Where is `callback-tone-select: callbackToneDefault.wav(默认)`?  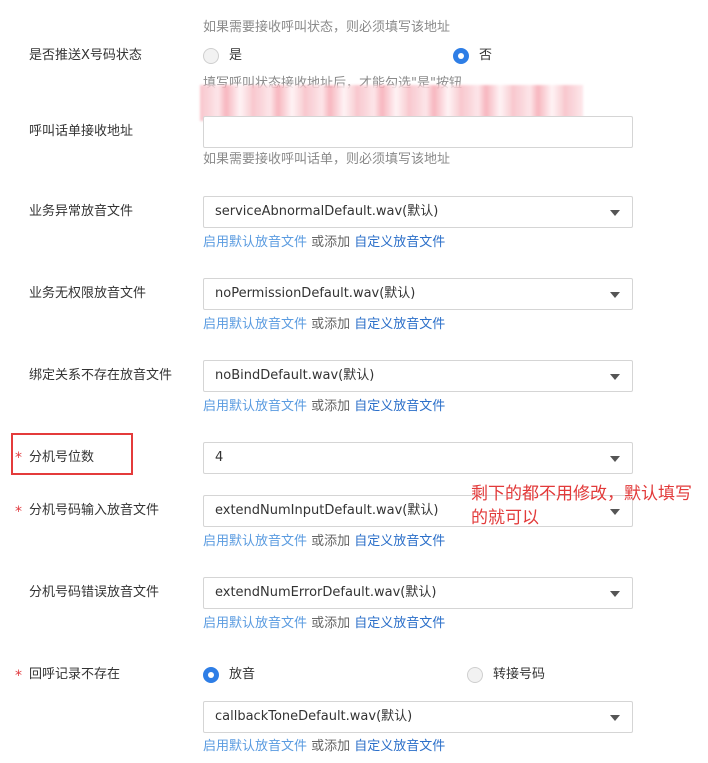
callback-tone-select: callbackToneDefault.wav(默认) is located at coordinates (418, 717).